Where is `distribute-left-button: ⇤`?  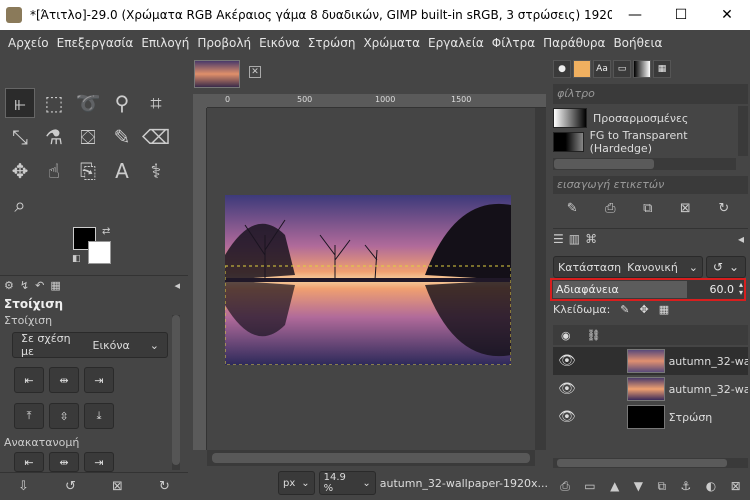 distribute-left-button: ⇤ is located at coordinates (29, 462).